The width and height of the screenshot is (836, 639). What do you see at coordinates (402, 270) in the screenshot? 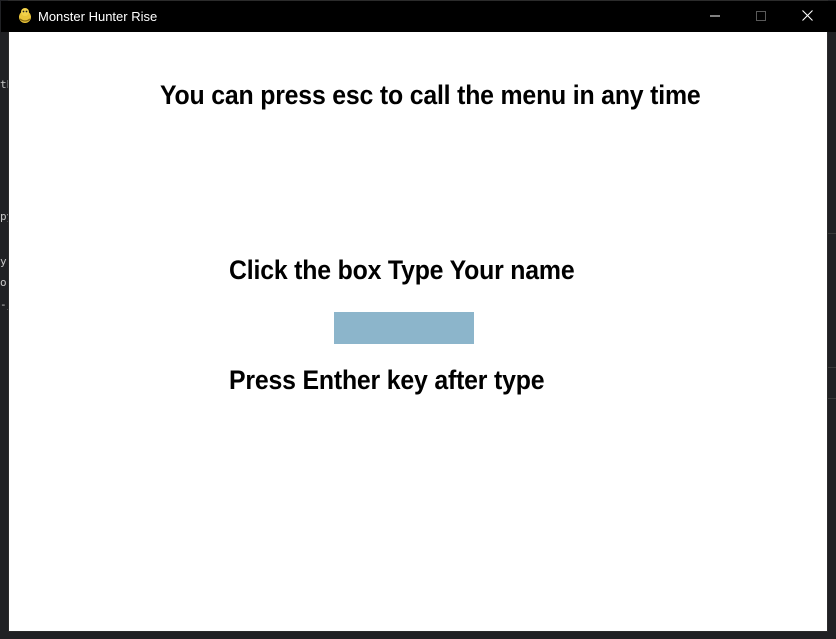
I see `name-prompt: Click the box Type Your name` at bounding box center [402, 270].